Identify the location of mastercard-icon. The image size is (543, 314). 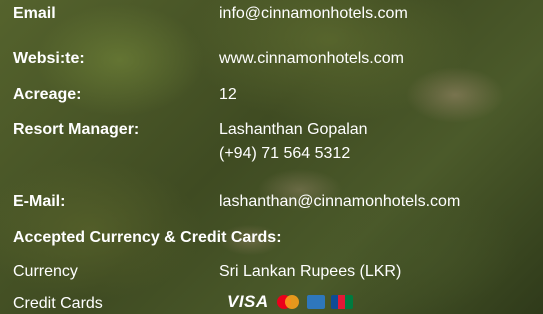
(288, 302).